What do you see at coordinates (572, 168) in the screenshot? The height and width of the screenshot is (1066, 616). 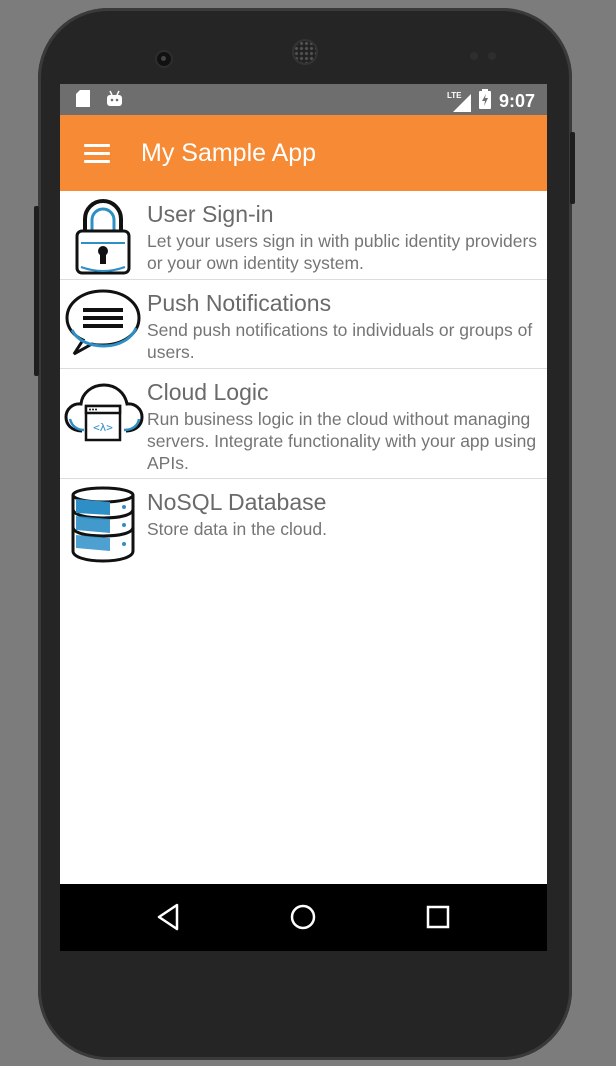 I see `volume-button` at bounding box center [572, 168].